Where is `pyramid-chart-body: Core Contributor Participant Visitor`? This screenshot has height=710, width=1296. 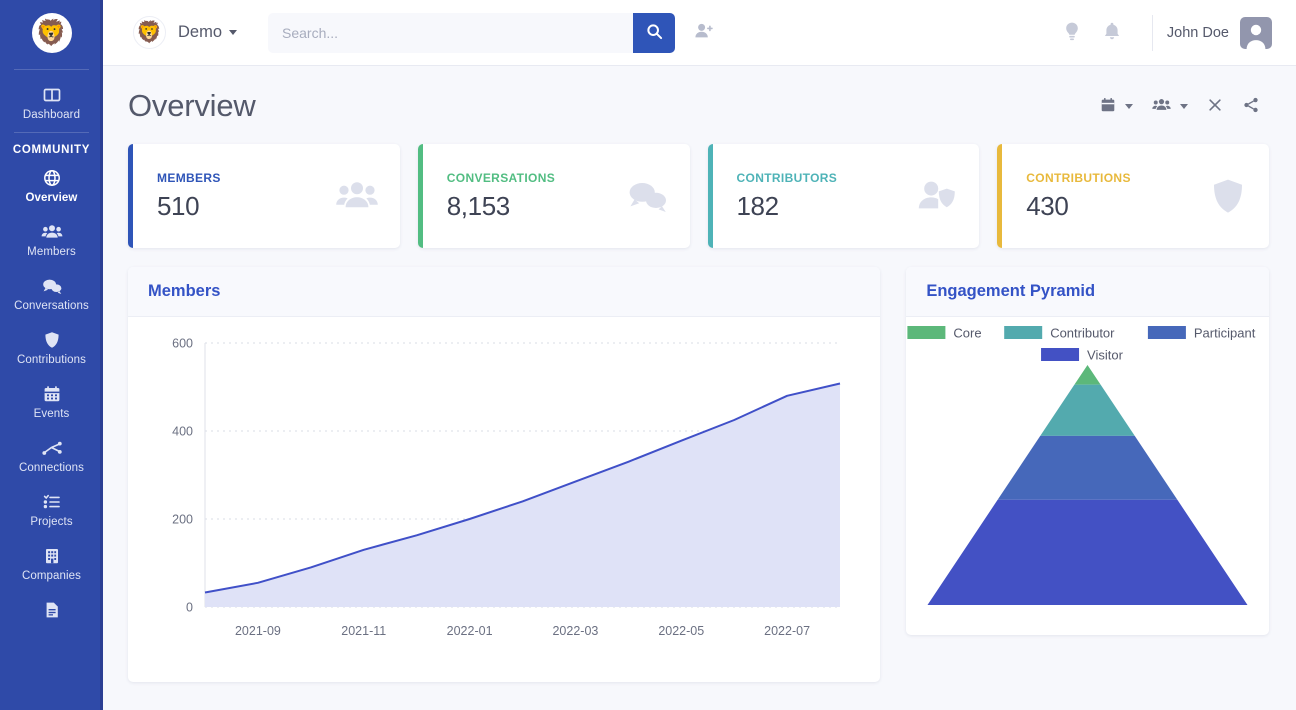
pyramid-chart-body: Core Contributor Participant Visitor is located at coordinates (1087, 476).